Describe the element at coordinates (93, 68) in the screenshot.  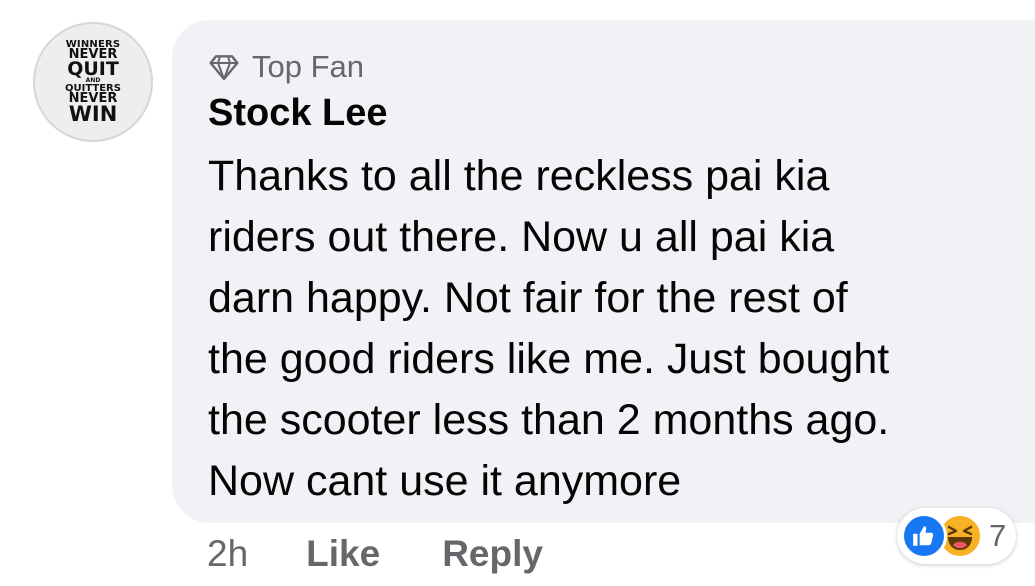
I see `avatar-text-line: QUIT` at that location.